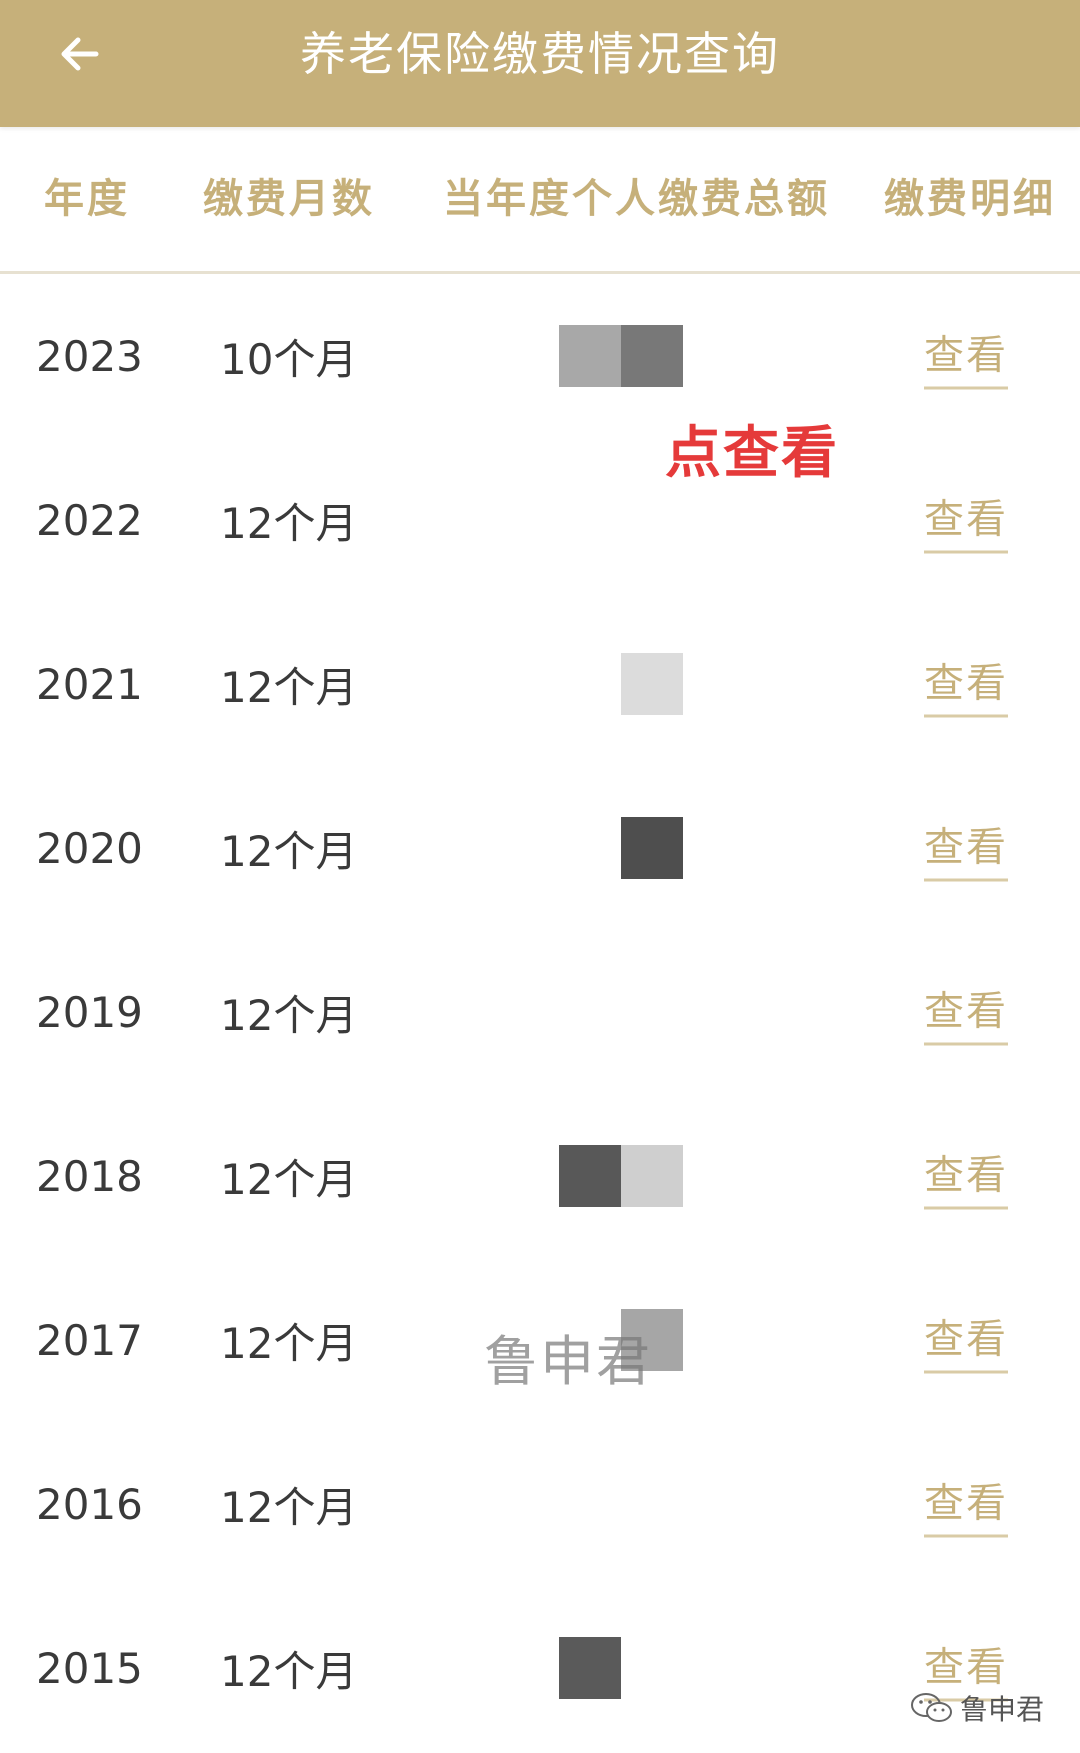 Image resolution: width=1080 pixels, height=1753 pixels. Describe the element at coordinates (540, 1012) in the screenshot. I see `table-row: 2019 12个月 查看` at that location.